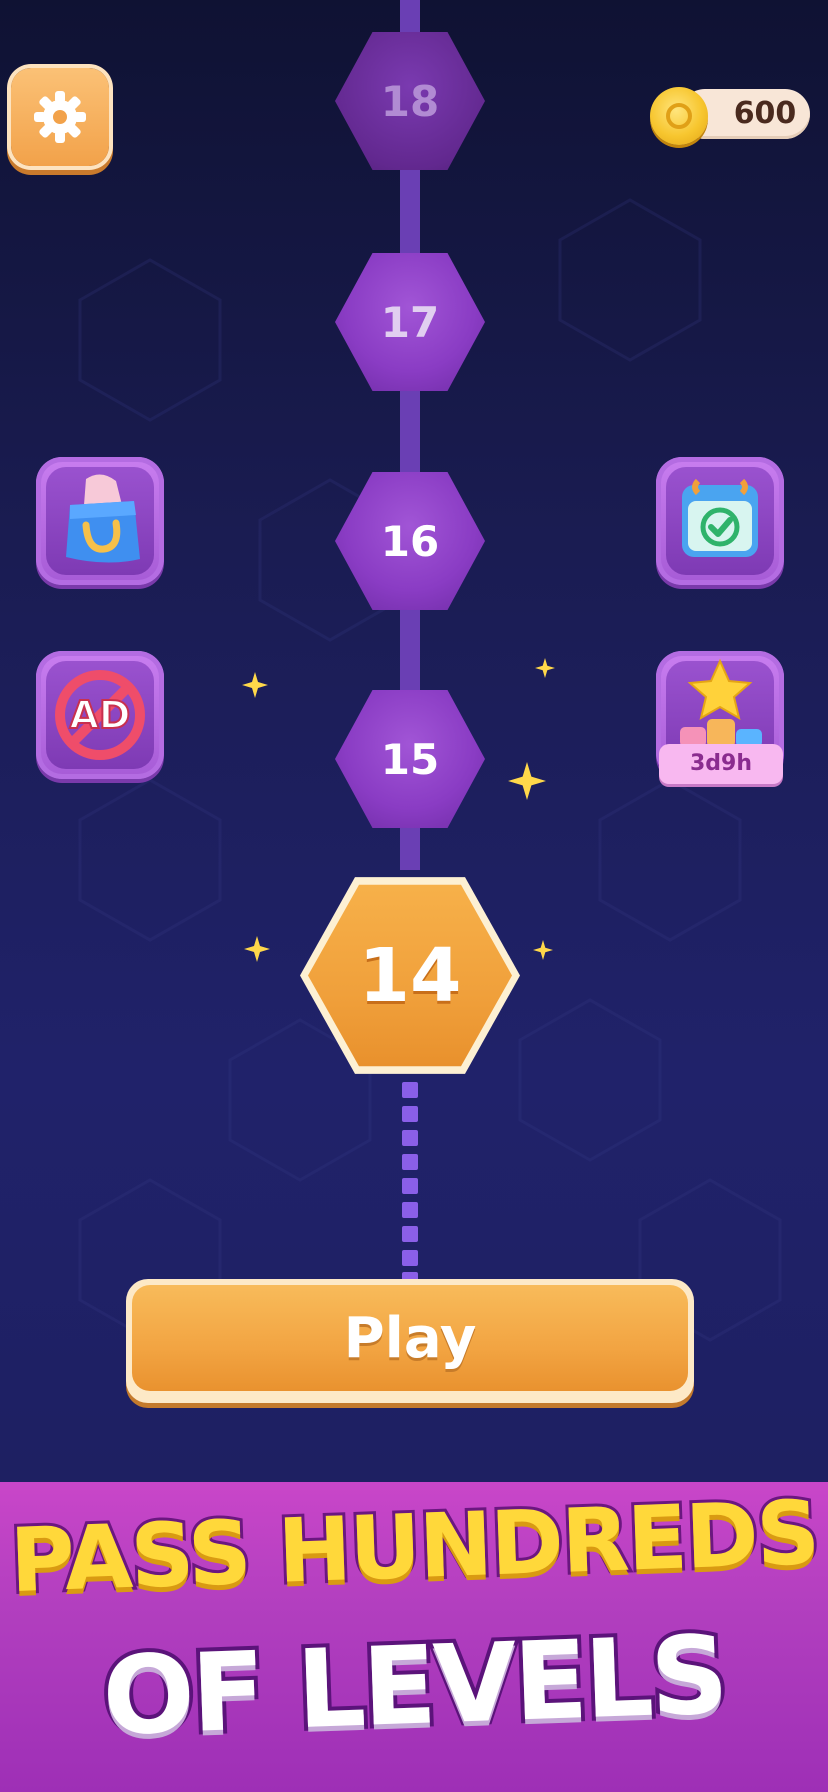  What do you see at coordinates (679, 116) in the screenshot?
I see `coin-icon` at bounding box center [679, 116].